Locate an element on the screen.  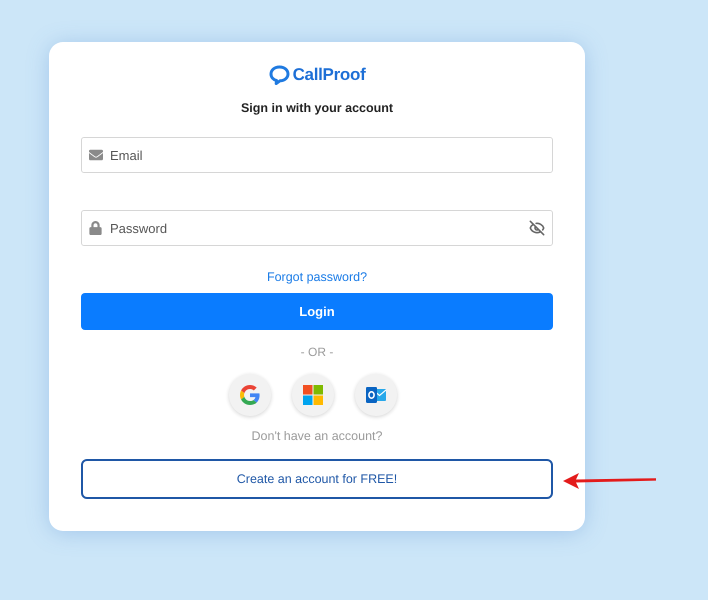
create-account-button: Create an account for FREE! is located at coordinates (317, 479).